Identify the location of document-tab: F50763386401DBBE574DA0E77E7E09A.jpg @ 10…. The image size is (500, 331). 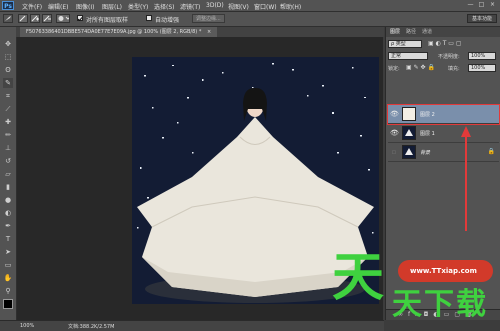
(119, 32).